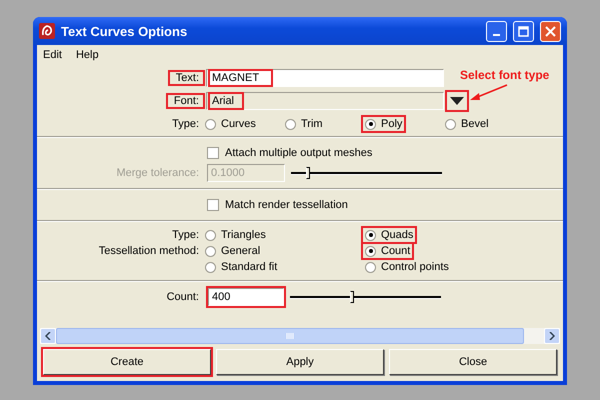 This screenshot has height=400, width=600. What do you see at coordinates (387, 251) in the screenshot?
I see `radio-option: Count` at bounding box center [387, 251].